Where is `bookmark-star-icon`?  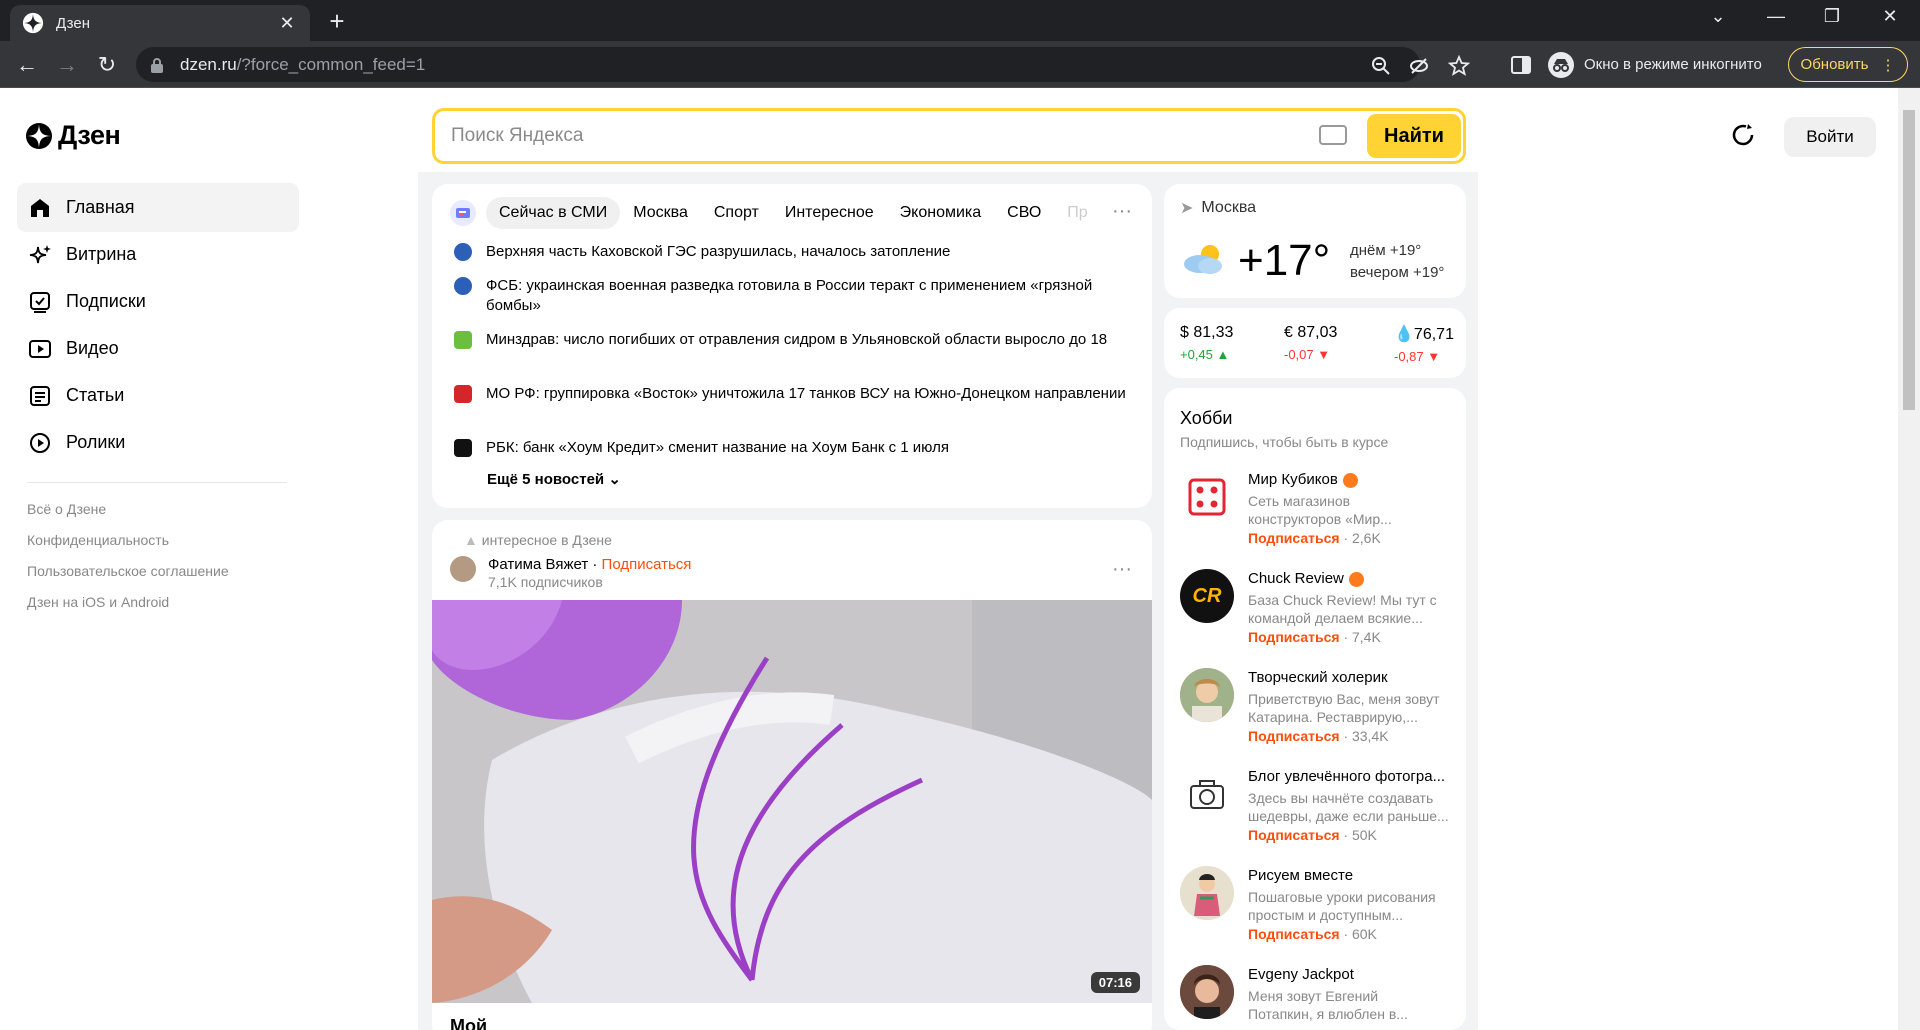
bookmark-star-icon is located at coordinates (1459, 66).